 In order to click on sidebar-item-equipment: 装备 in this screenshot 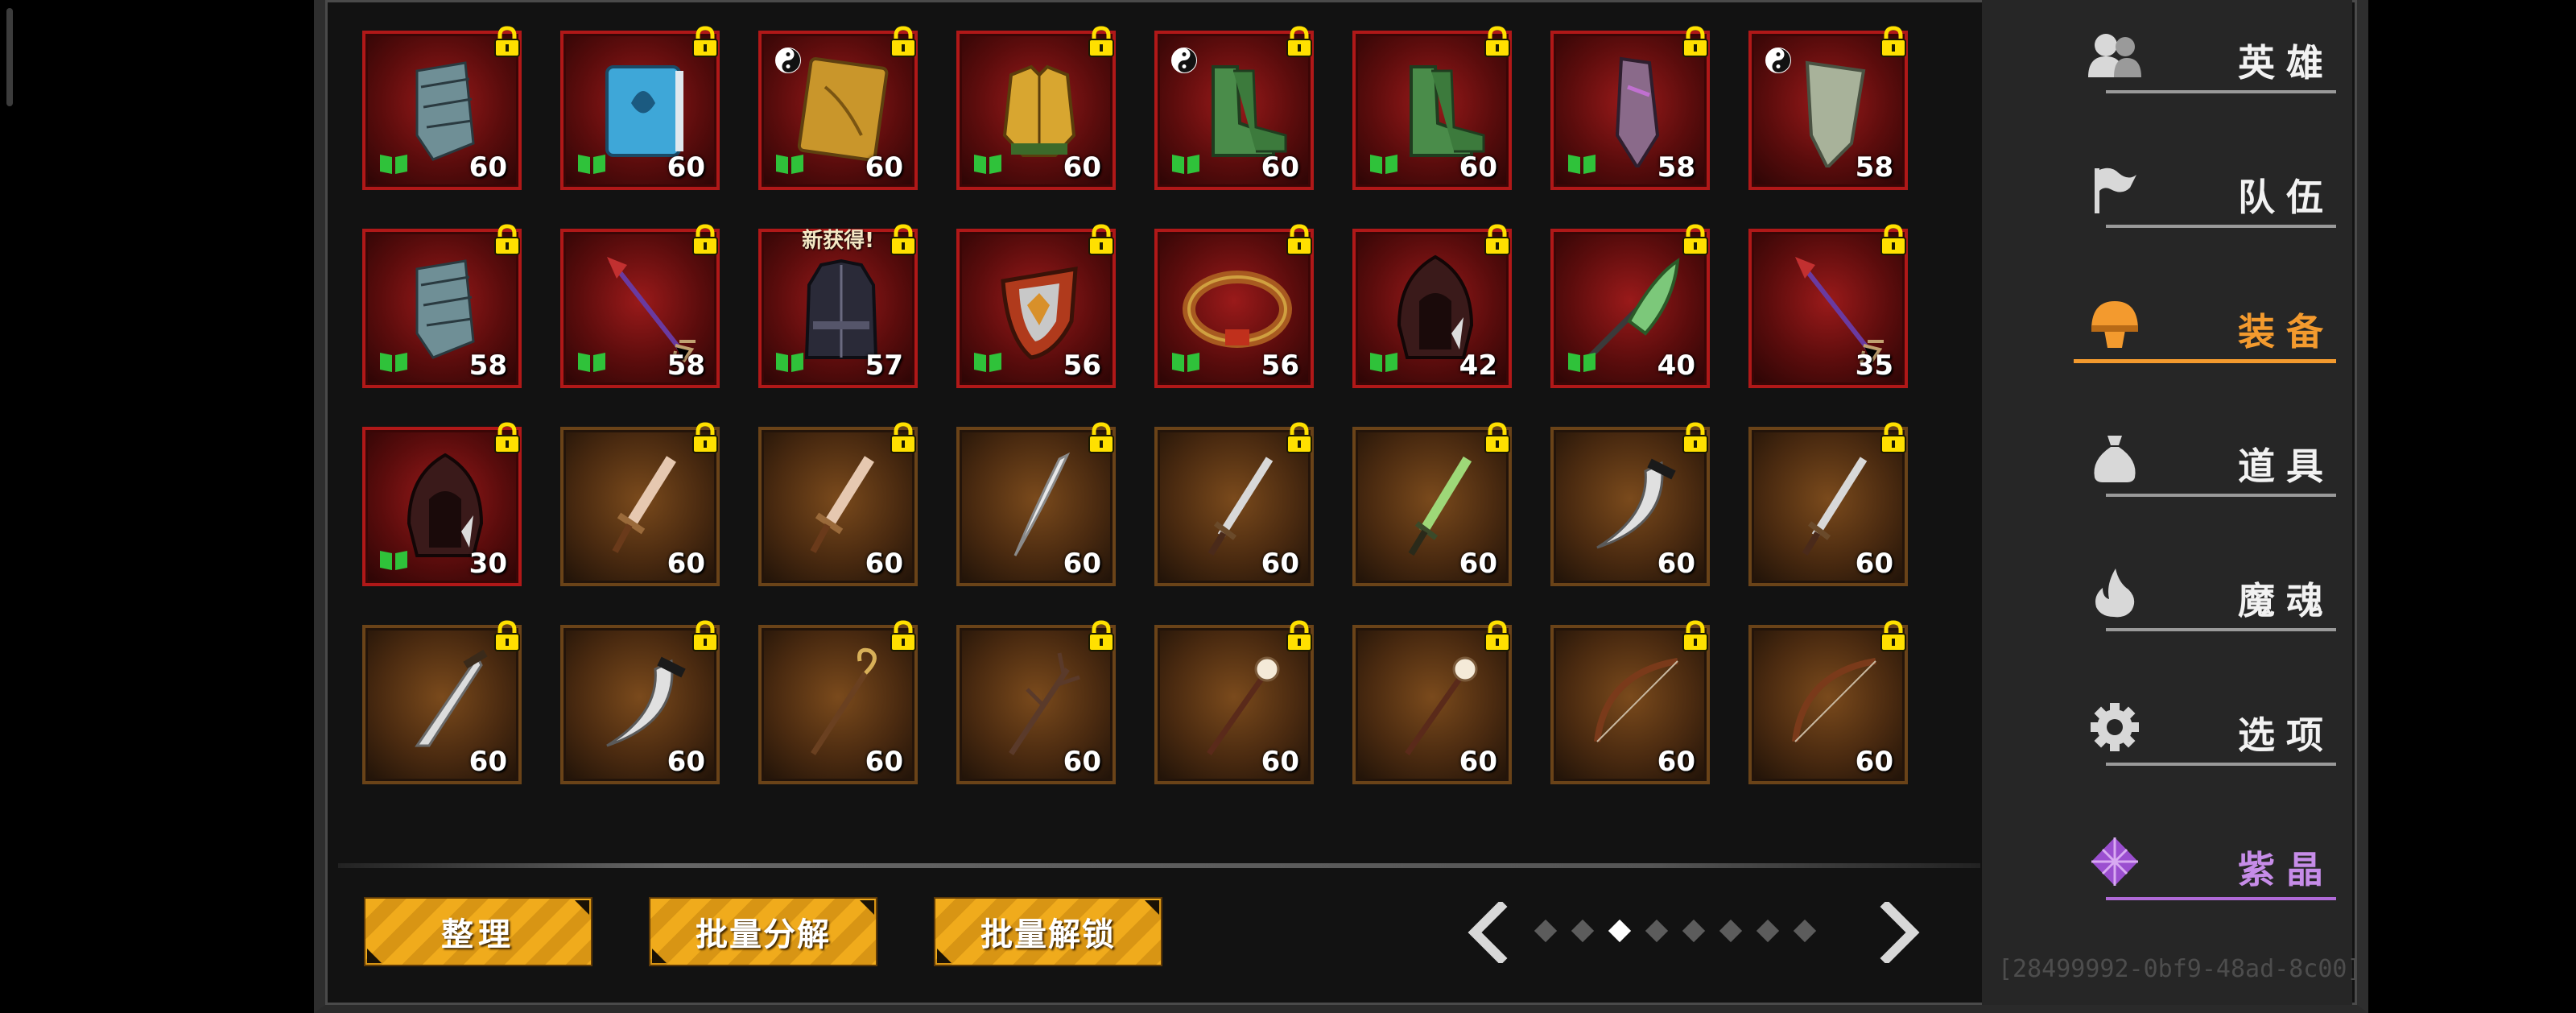, I will do `click(2197, 322)`.